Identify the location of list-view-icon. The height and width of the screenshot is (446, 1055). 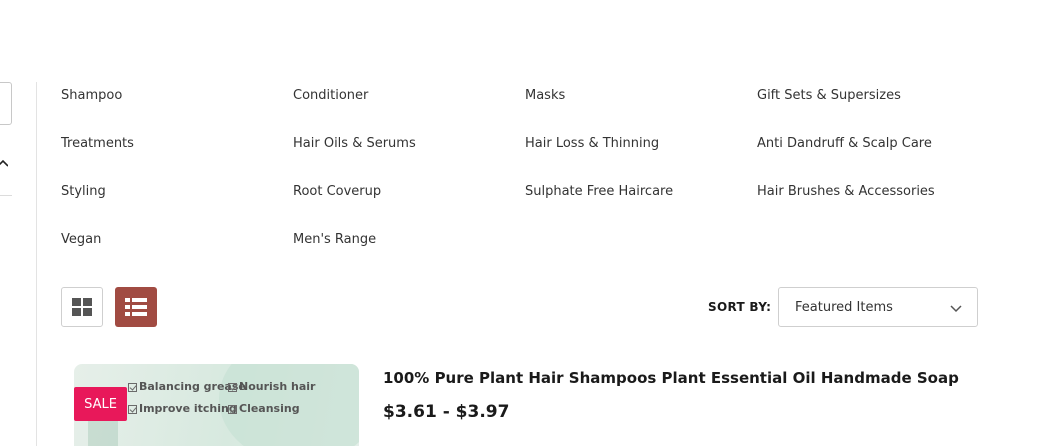
(136, 307).